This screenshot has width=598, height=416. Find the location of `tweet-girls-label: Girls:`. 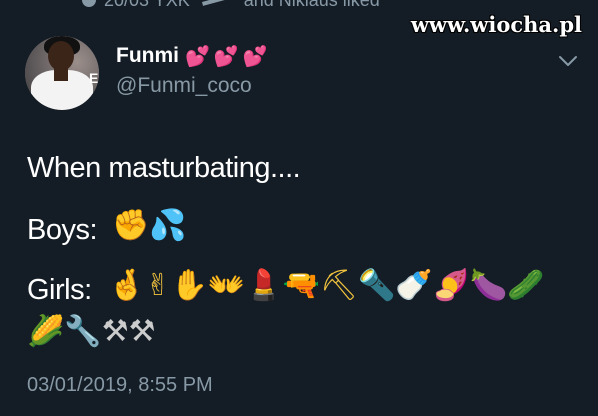

tweet-girls-label: Girls: is located at coordinates (59, 290).